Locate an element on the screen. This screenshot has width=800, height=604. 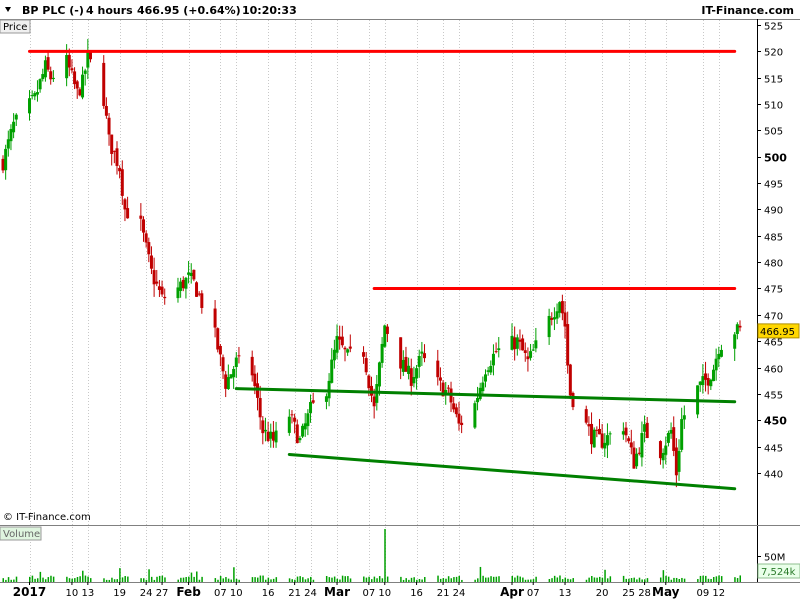
x-tick-label-7: 07 is located at coordinates (220, 593).